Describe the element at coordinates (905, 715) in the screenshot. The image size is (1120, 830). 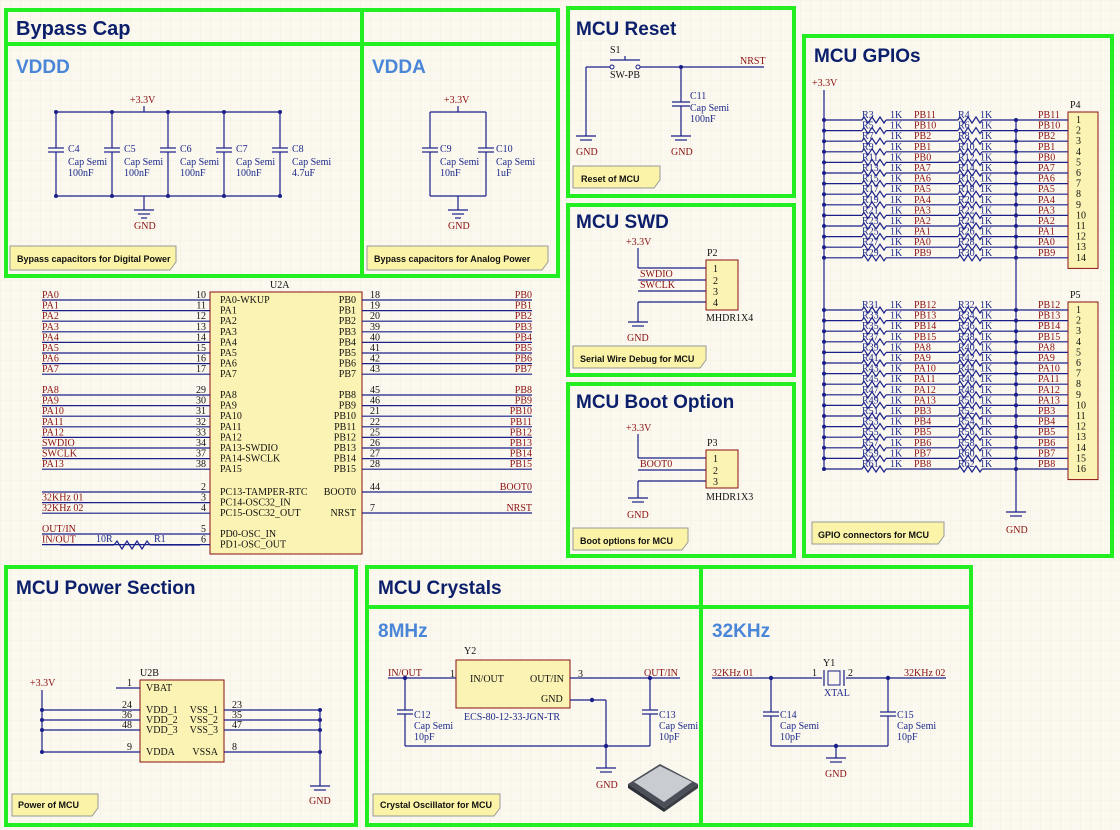
I see `svg-text: C15` at that location.